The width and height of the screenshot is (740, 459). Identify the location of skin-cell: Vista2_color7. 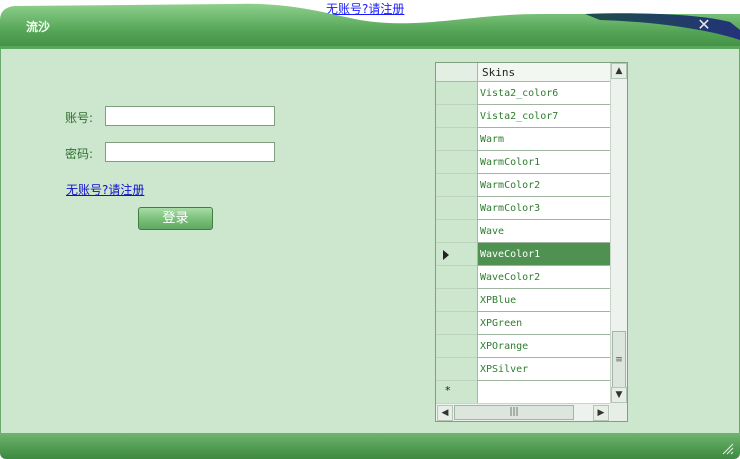
(543, 116).